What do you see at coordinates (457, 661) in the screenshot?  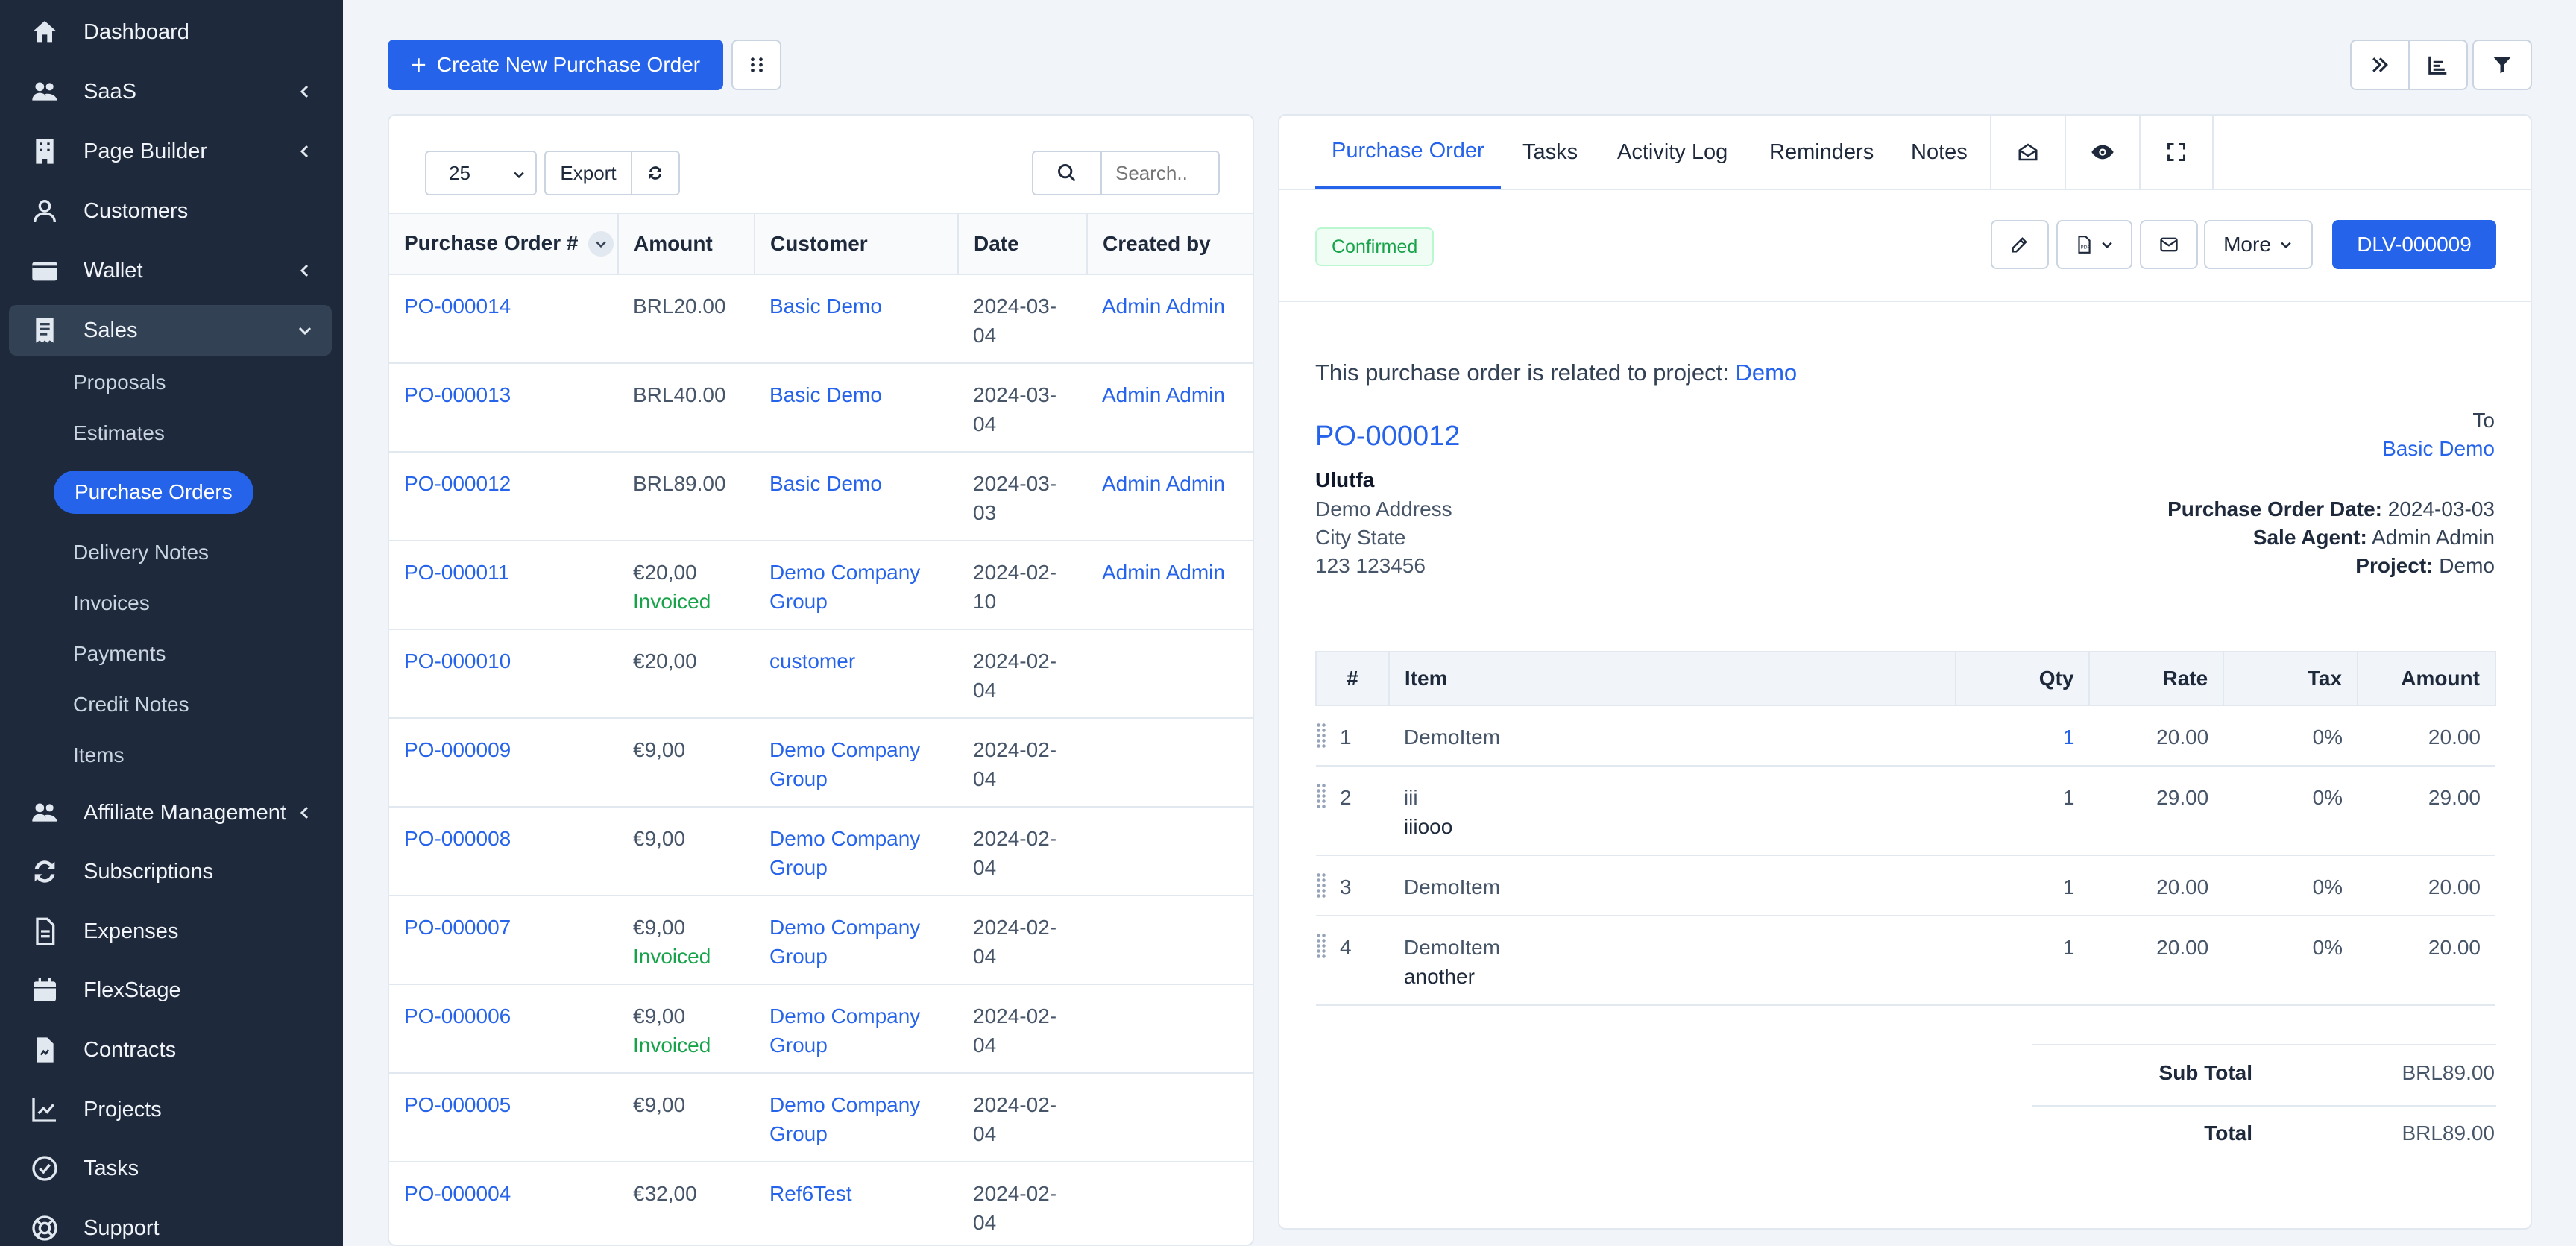 I see `po-link: PO-000010` at bounding box center [457, 661].